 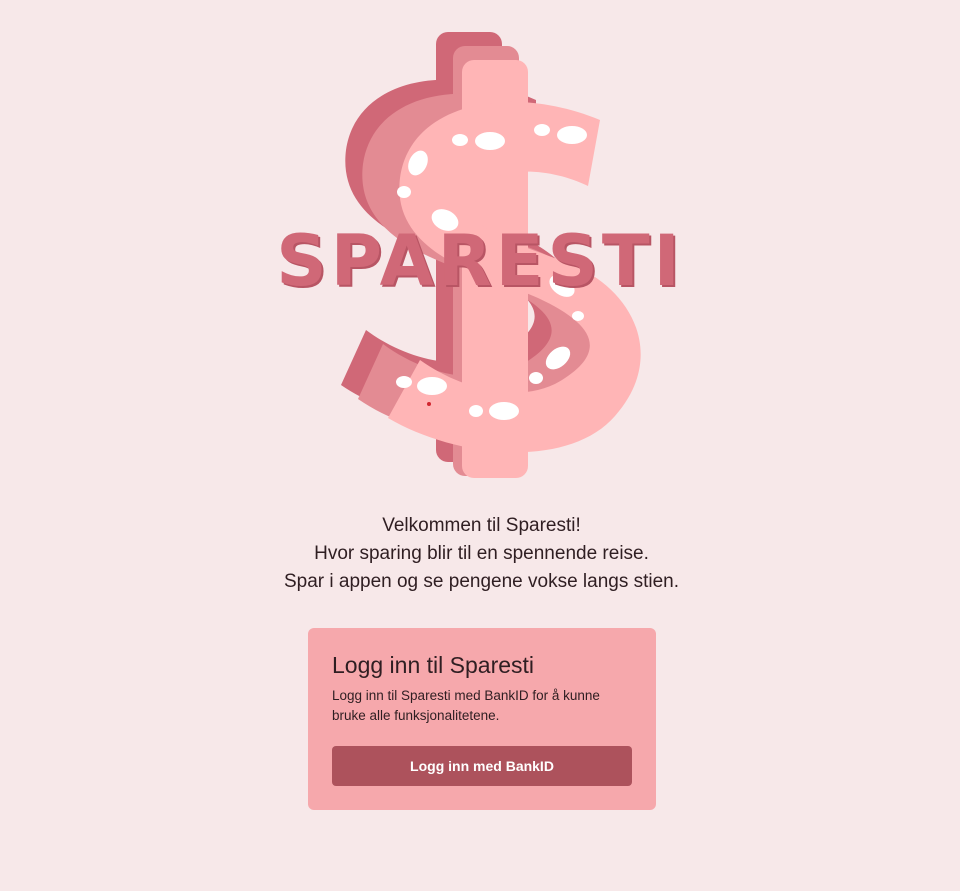 I want to click on marker-dot, so click(x=429, y=404).